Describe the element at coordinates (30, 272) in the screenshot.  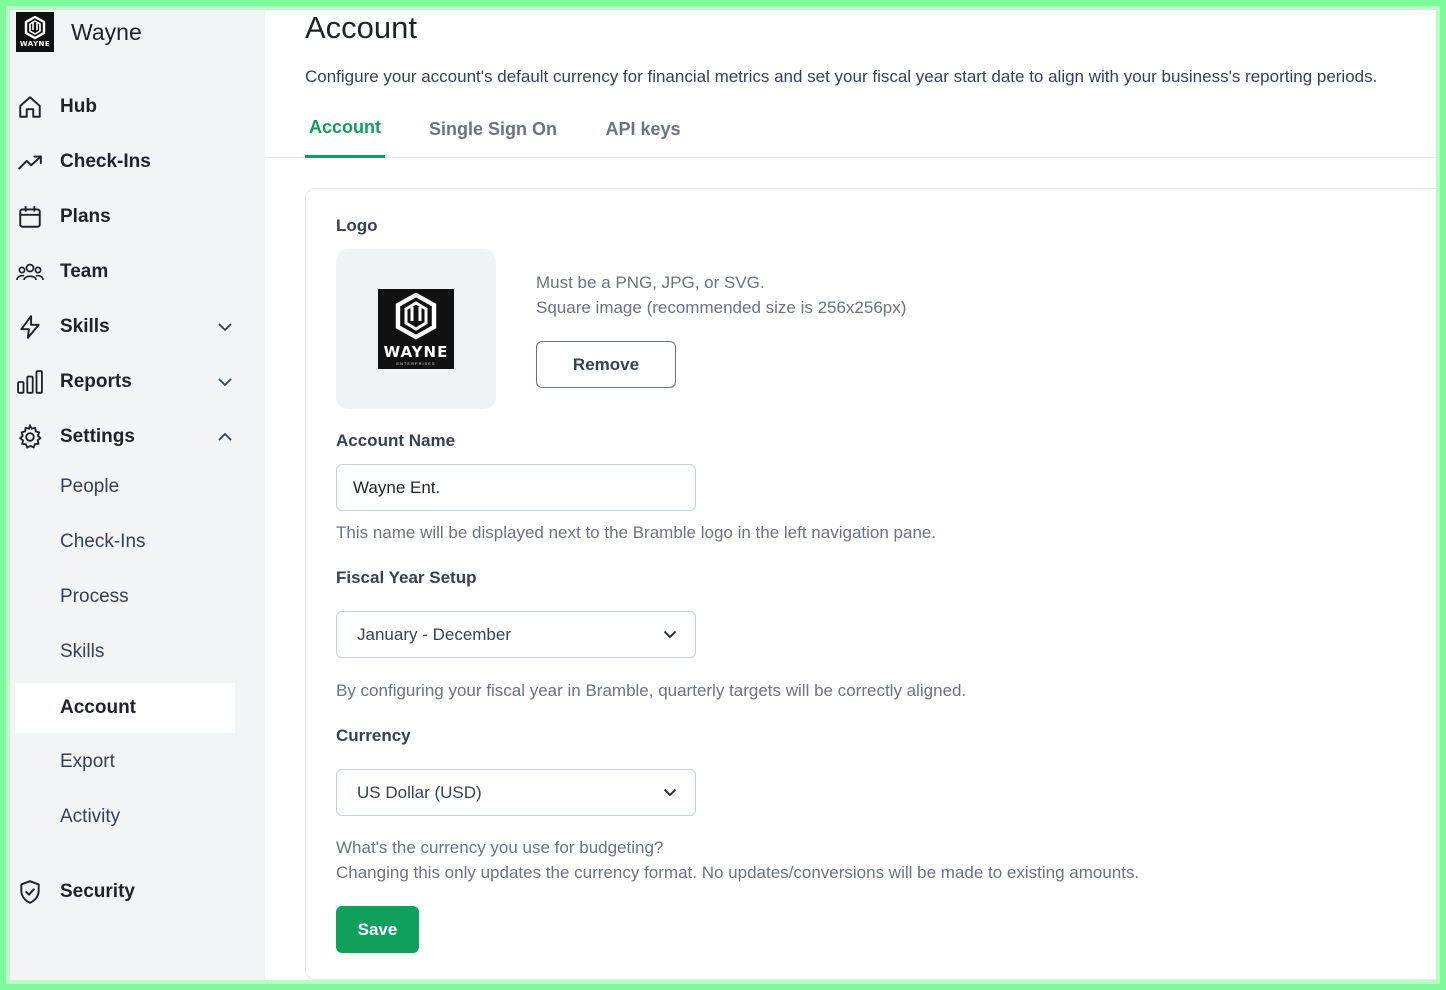
I see `users-icon` at that location.